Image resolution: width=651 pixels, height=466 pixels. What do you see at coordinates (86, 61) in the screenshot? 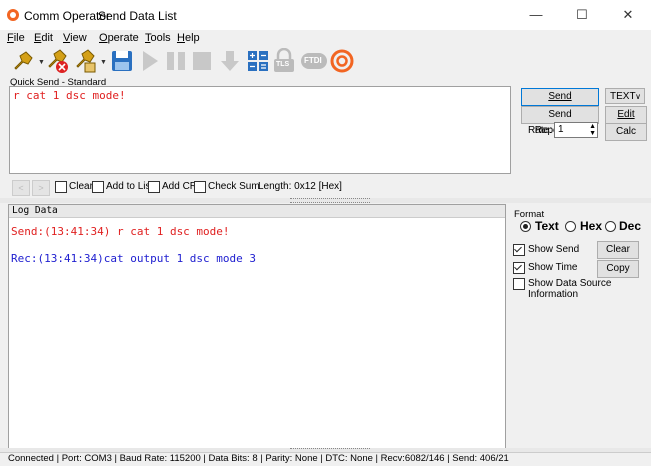
I see `plug-settings-icon` at bounding box center [86, 61].